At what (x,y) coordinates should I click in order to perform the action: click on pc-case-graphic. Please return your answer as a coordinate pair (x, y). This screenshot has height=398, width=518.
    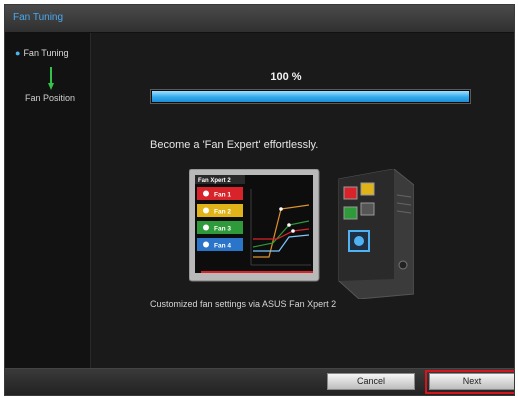
    Looking at the image, I should click on (376, 234).